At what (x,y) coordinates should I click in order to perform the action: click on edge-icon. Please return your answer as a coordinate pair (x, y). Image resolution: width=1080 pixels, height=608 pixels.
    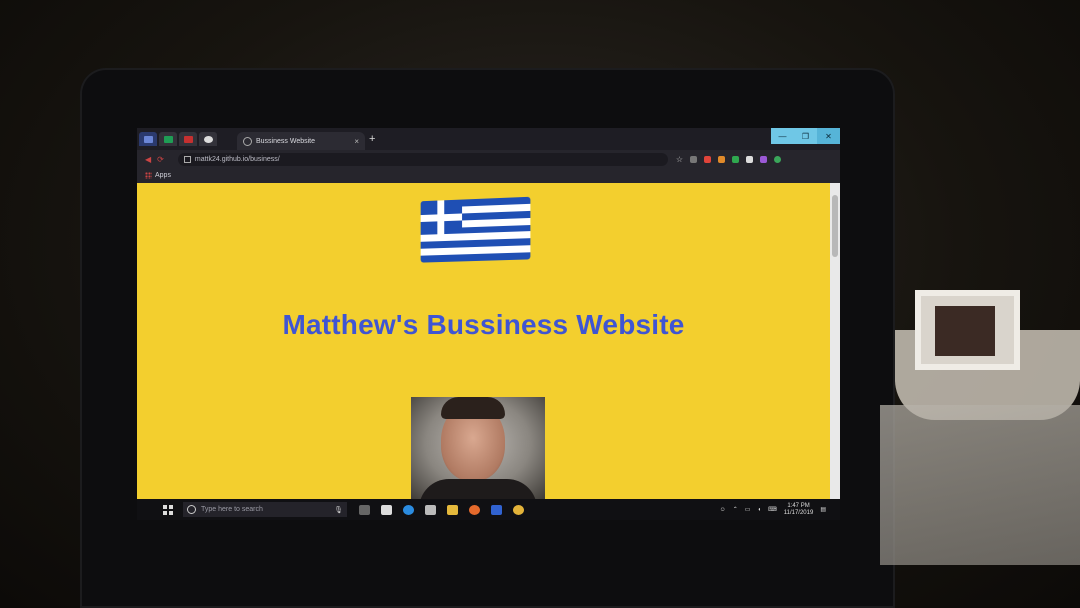
    Looking at the image, I should click on (408, 509).